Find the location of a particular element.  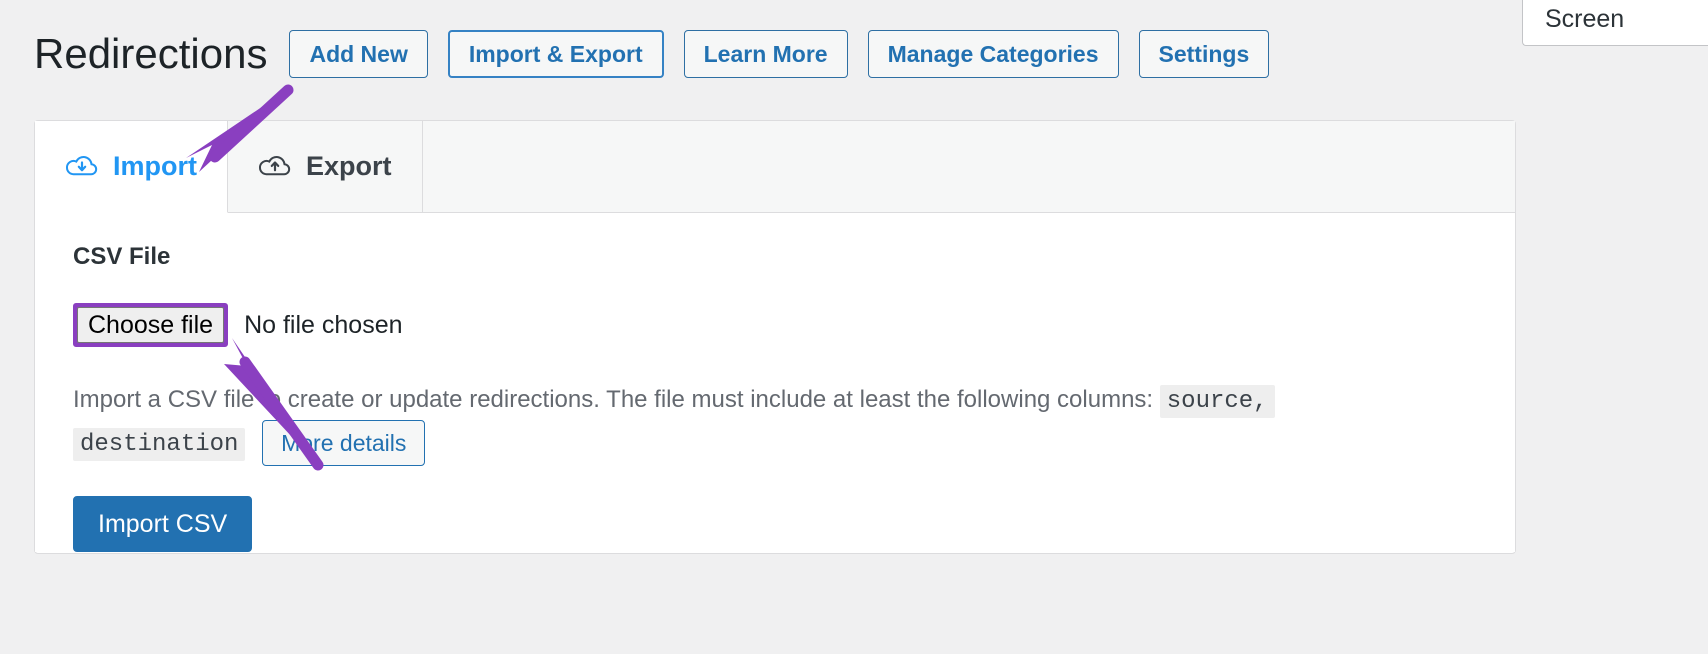

code-source: source, is located at coordinates (1217, 401).